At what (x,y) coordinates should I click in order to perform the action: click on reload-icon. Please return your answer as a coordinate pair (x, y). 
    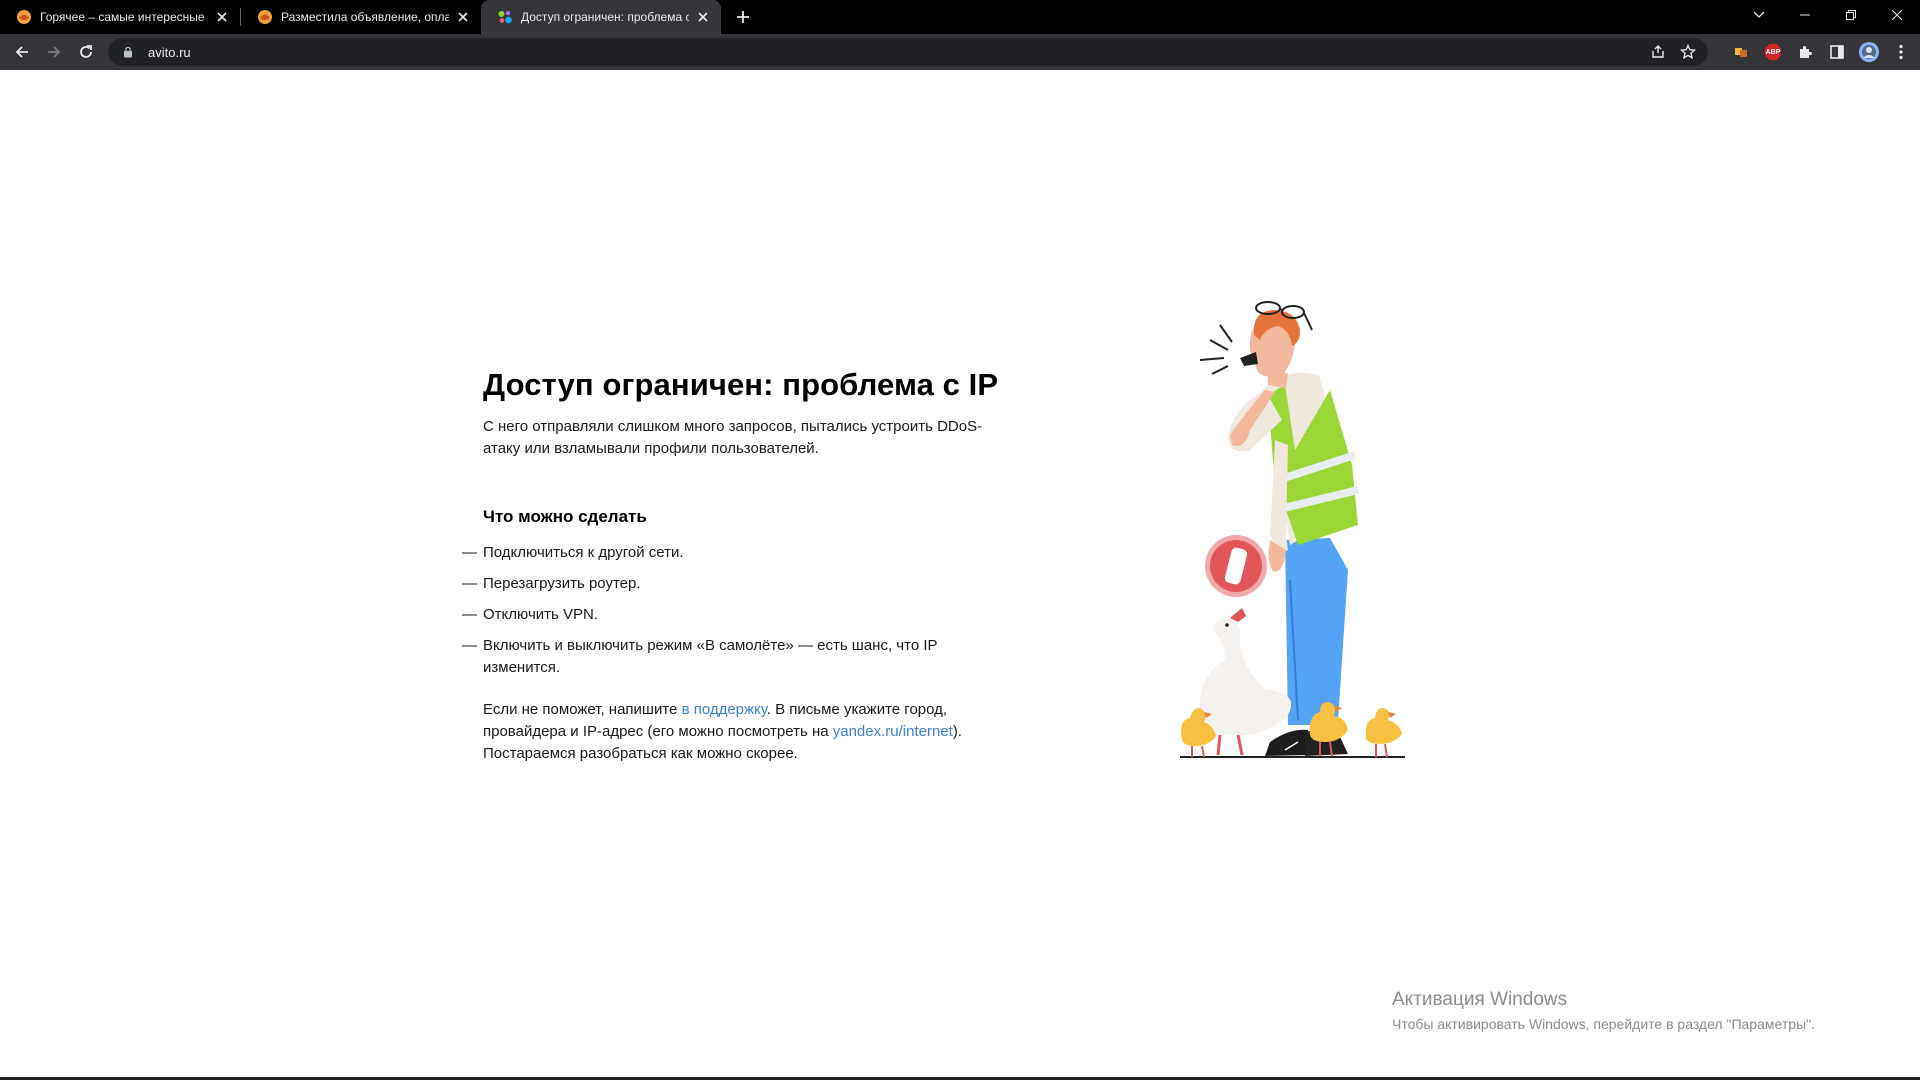
    Looking at the image, I should click on (86, 51).